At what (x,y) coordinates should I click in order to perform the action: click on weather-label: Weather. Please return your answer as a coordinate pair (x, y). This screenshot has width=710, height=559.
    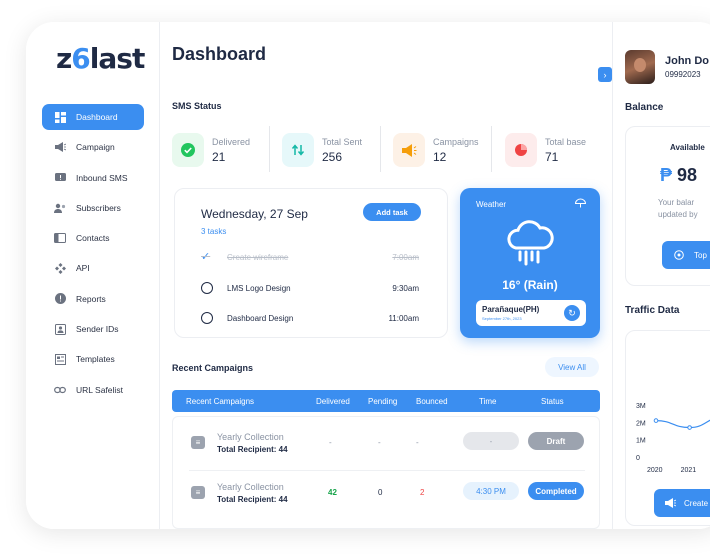
    Looking at the image, I should click on (491, 204).